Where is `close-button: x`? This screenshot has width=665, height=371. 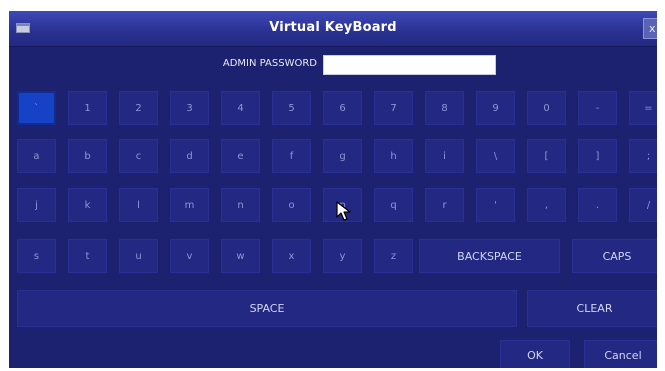 close-button: x is located at coordinates (650, 28).